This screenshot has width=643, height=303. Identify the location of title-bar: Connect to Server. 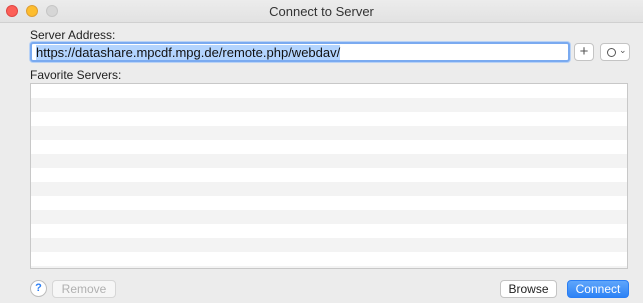
(321, 11).